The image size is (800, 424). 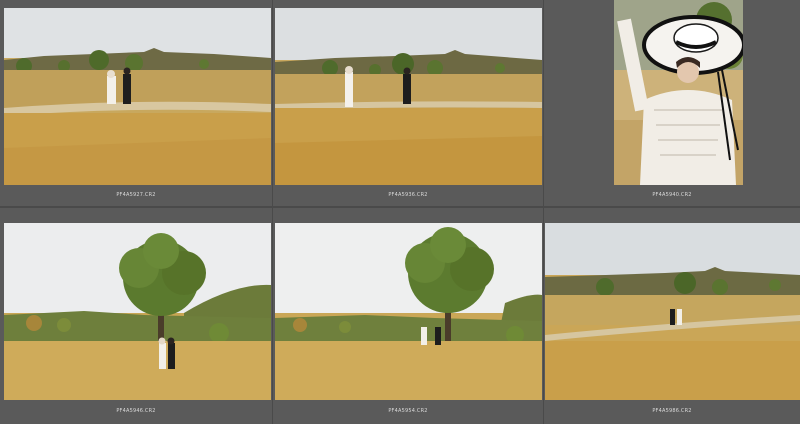 What do you see at coordinates (136, 195) in the screenshot?
I see `thumbnail-filename-1: PF4A5927.CR2` at bounding box center [136, 195].